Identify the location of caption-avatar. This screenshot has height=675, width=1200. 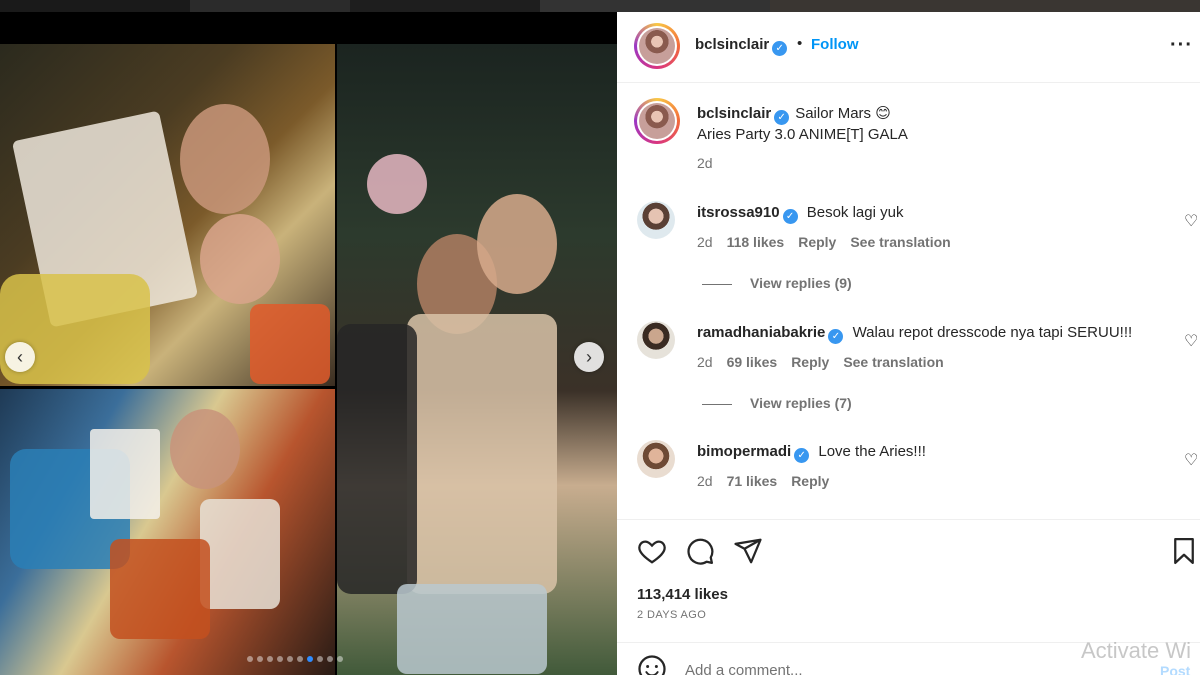
(657, 121).